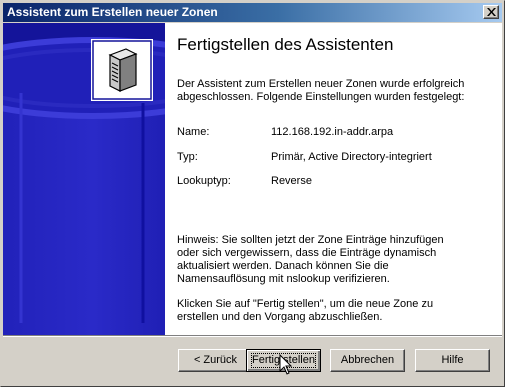  What do you see at coordinates (112, 12) in the screenshot?
I see `window-title: Assistent zum Erstellen neuer Zonen` at bounding box center [112, 12].